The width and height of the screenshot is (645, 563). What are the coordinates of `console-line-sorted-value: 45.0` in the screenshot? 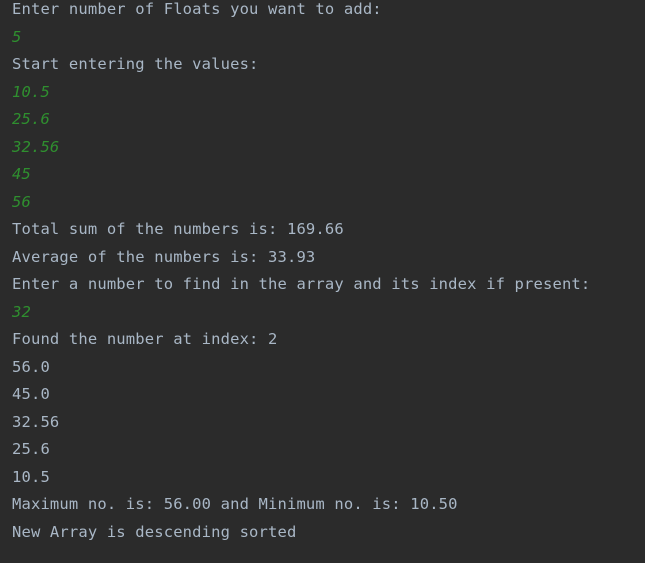 It's located at (31, 394).